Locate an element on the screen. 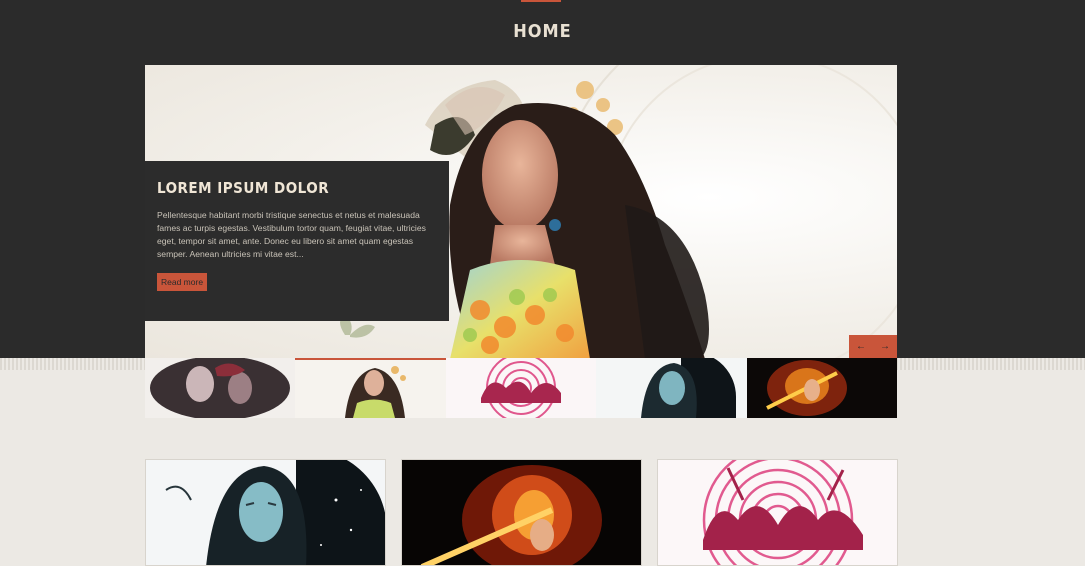 The image size is (1085, 566). thumb-love-pink-image is located at coordinates (521, 388).